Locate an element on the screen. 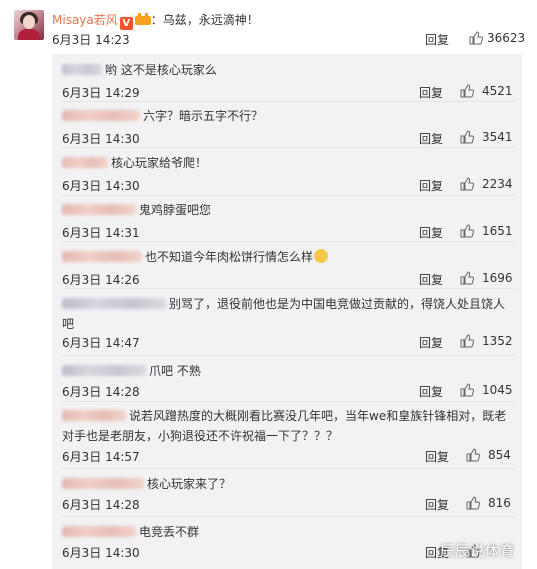 This screenshot has width=537, height=569. reply-text: 核心玩家来了？ is located at coordinates (189, 484).